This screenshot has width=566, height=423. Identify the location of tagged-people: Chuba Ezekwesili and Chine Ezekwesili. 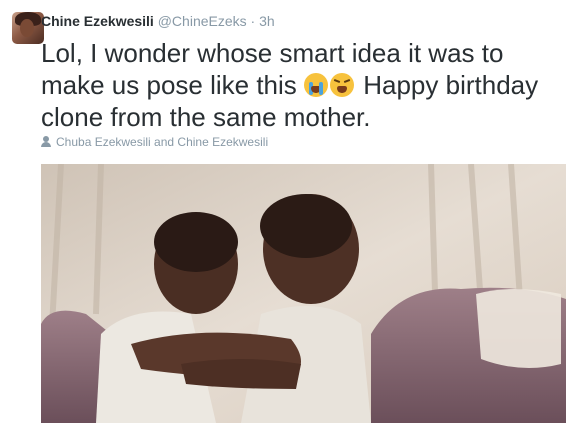
(154, 142).